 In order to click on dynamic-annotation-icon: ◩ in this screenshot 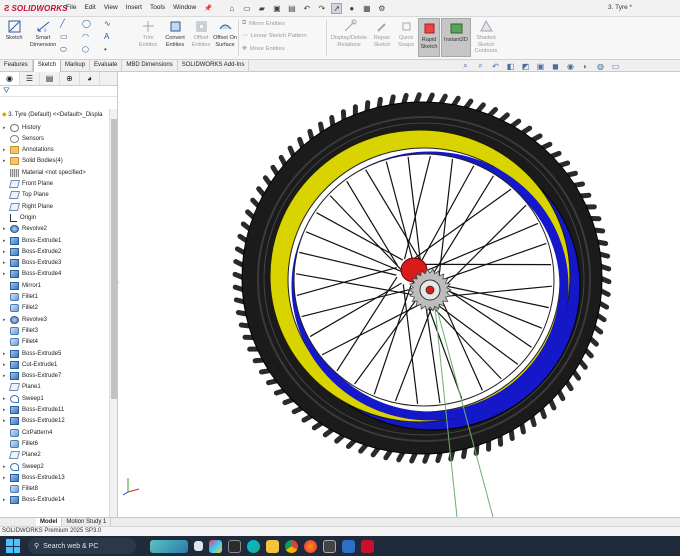, I will do `click(525, 66)`.